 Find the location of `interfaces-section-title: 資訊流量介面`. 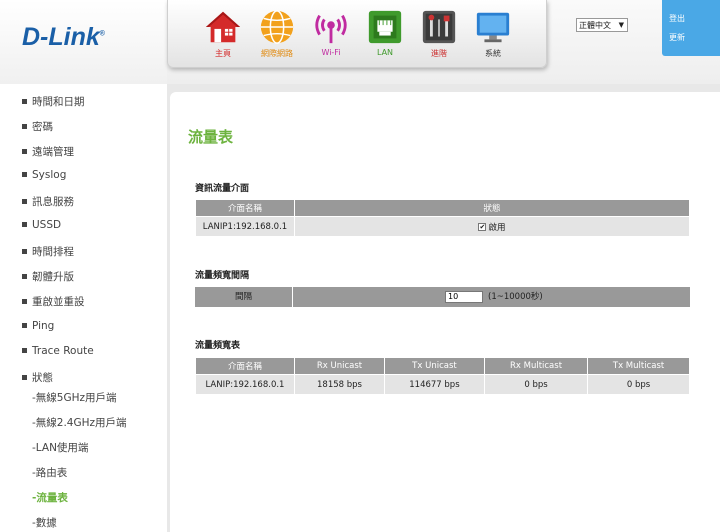

interfaces-section-title: 資訊流量介面 is located at coordinates (222, 189).